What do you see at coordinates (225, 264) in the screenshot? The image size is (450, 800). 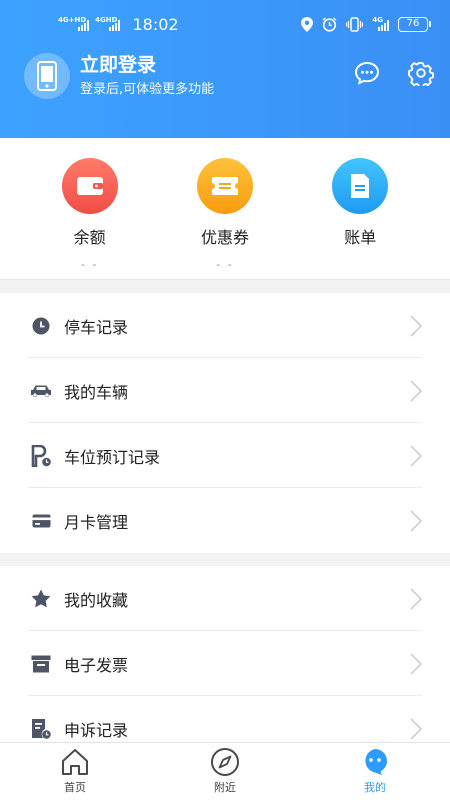 I see `coupon-value: - -` at bounding box center [225, 264].